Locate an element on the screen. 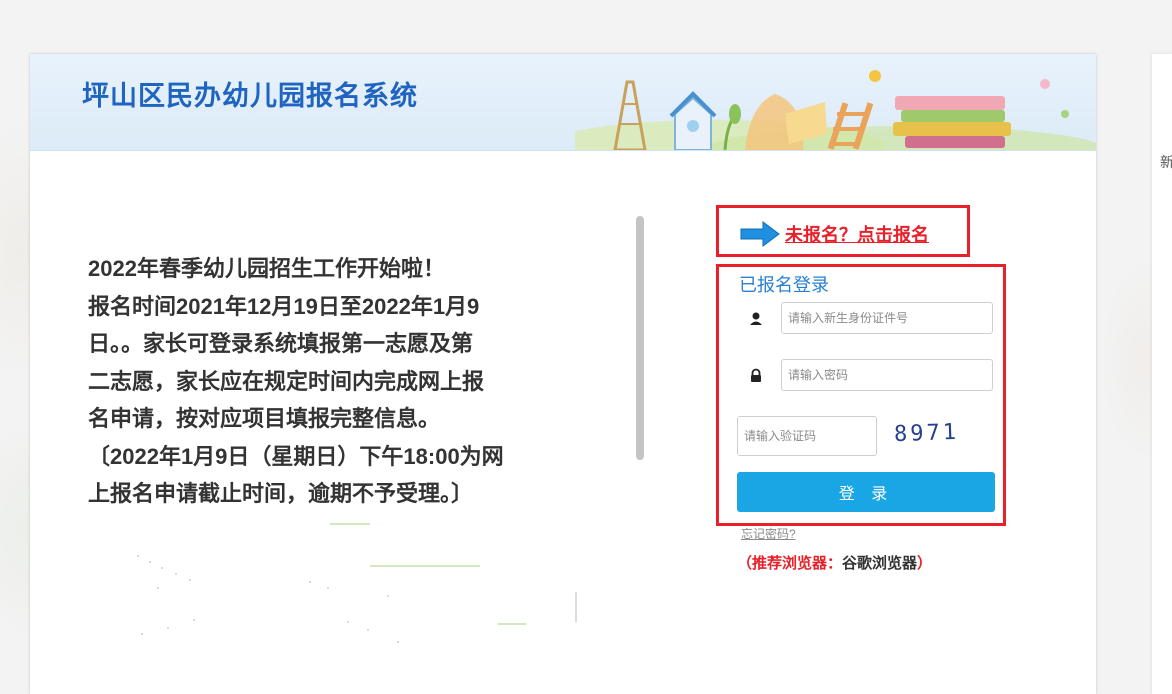 The height and width of the screenshot is (694, 1172). notice-line: 上报名申请截止时间，逾期不予受理。〕 is located at coordinates (281, 493).